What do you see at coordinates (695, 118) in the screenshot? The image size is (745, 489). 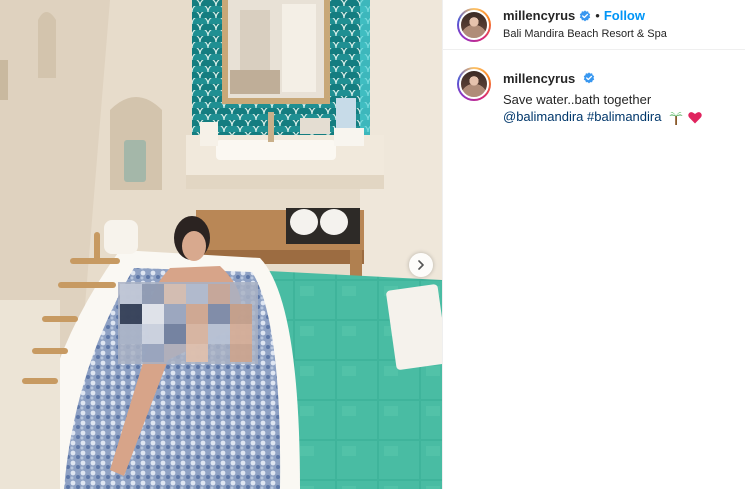 I see `red-heart-icon` at bounding box center [695, 118].